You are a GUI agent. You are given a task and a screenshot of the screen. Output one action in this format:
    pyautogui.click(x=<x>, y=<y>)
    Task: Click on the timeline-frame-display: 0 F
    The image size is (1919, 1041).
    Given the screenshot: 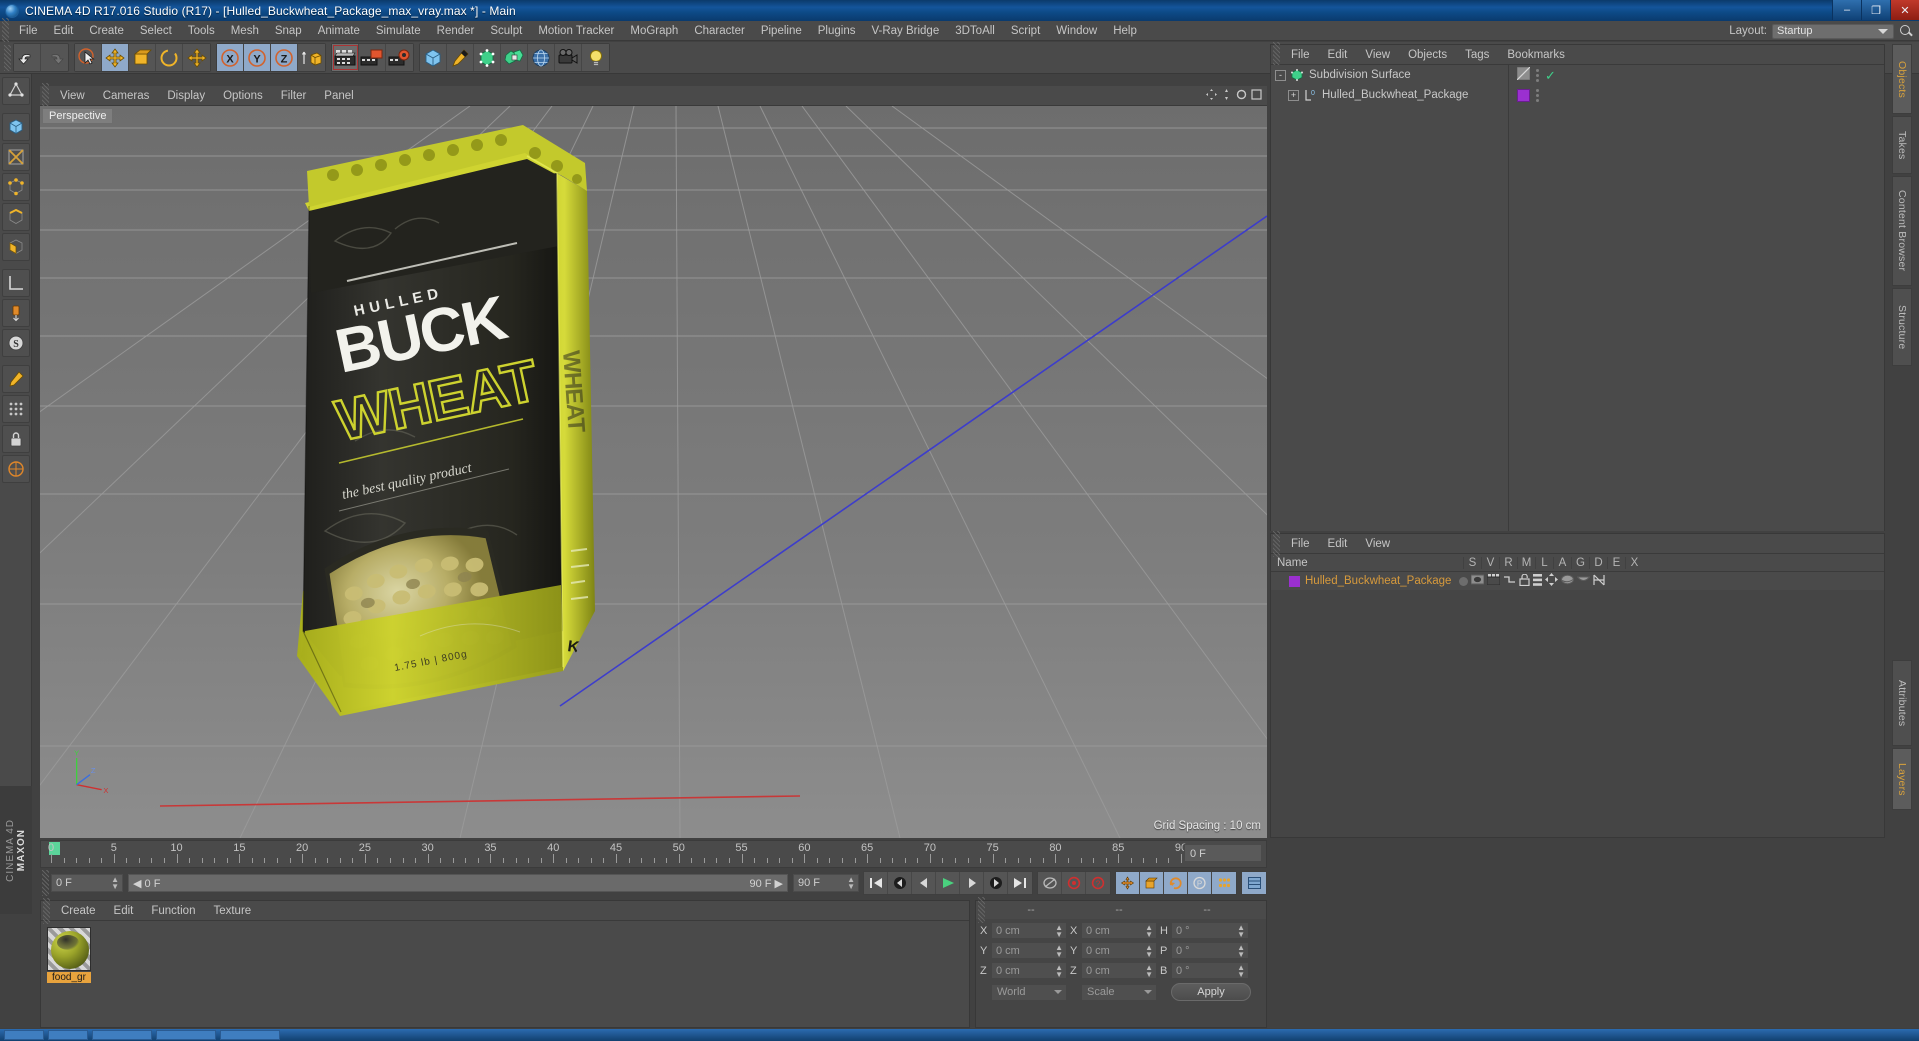 What is the action you would take?
    pyautogui.click(x=1223, y=853)
    